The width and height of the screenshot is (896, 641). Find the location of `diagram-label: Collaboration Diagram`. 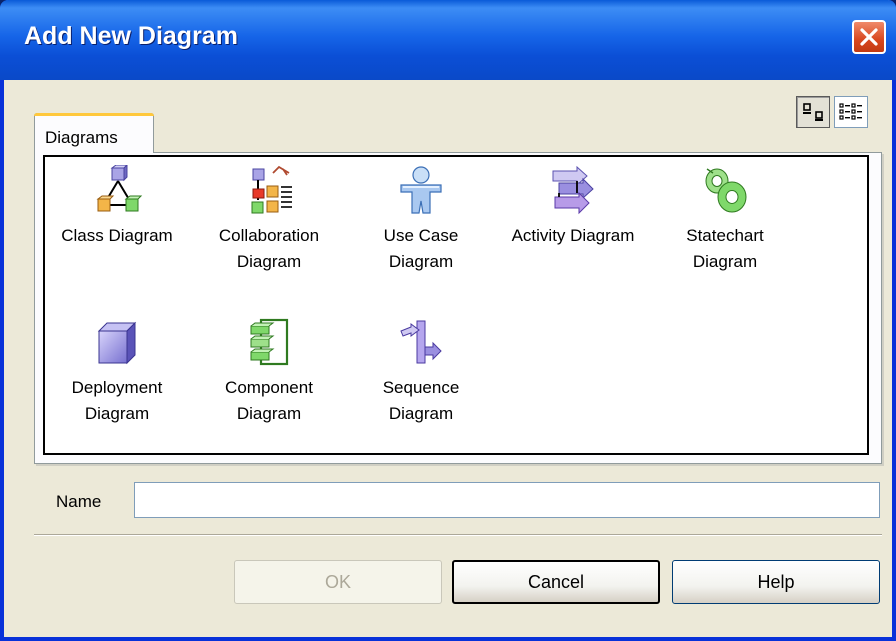

diagram-label: Collaboration Diagram is located at coordinates (269, 248).